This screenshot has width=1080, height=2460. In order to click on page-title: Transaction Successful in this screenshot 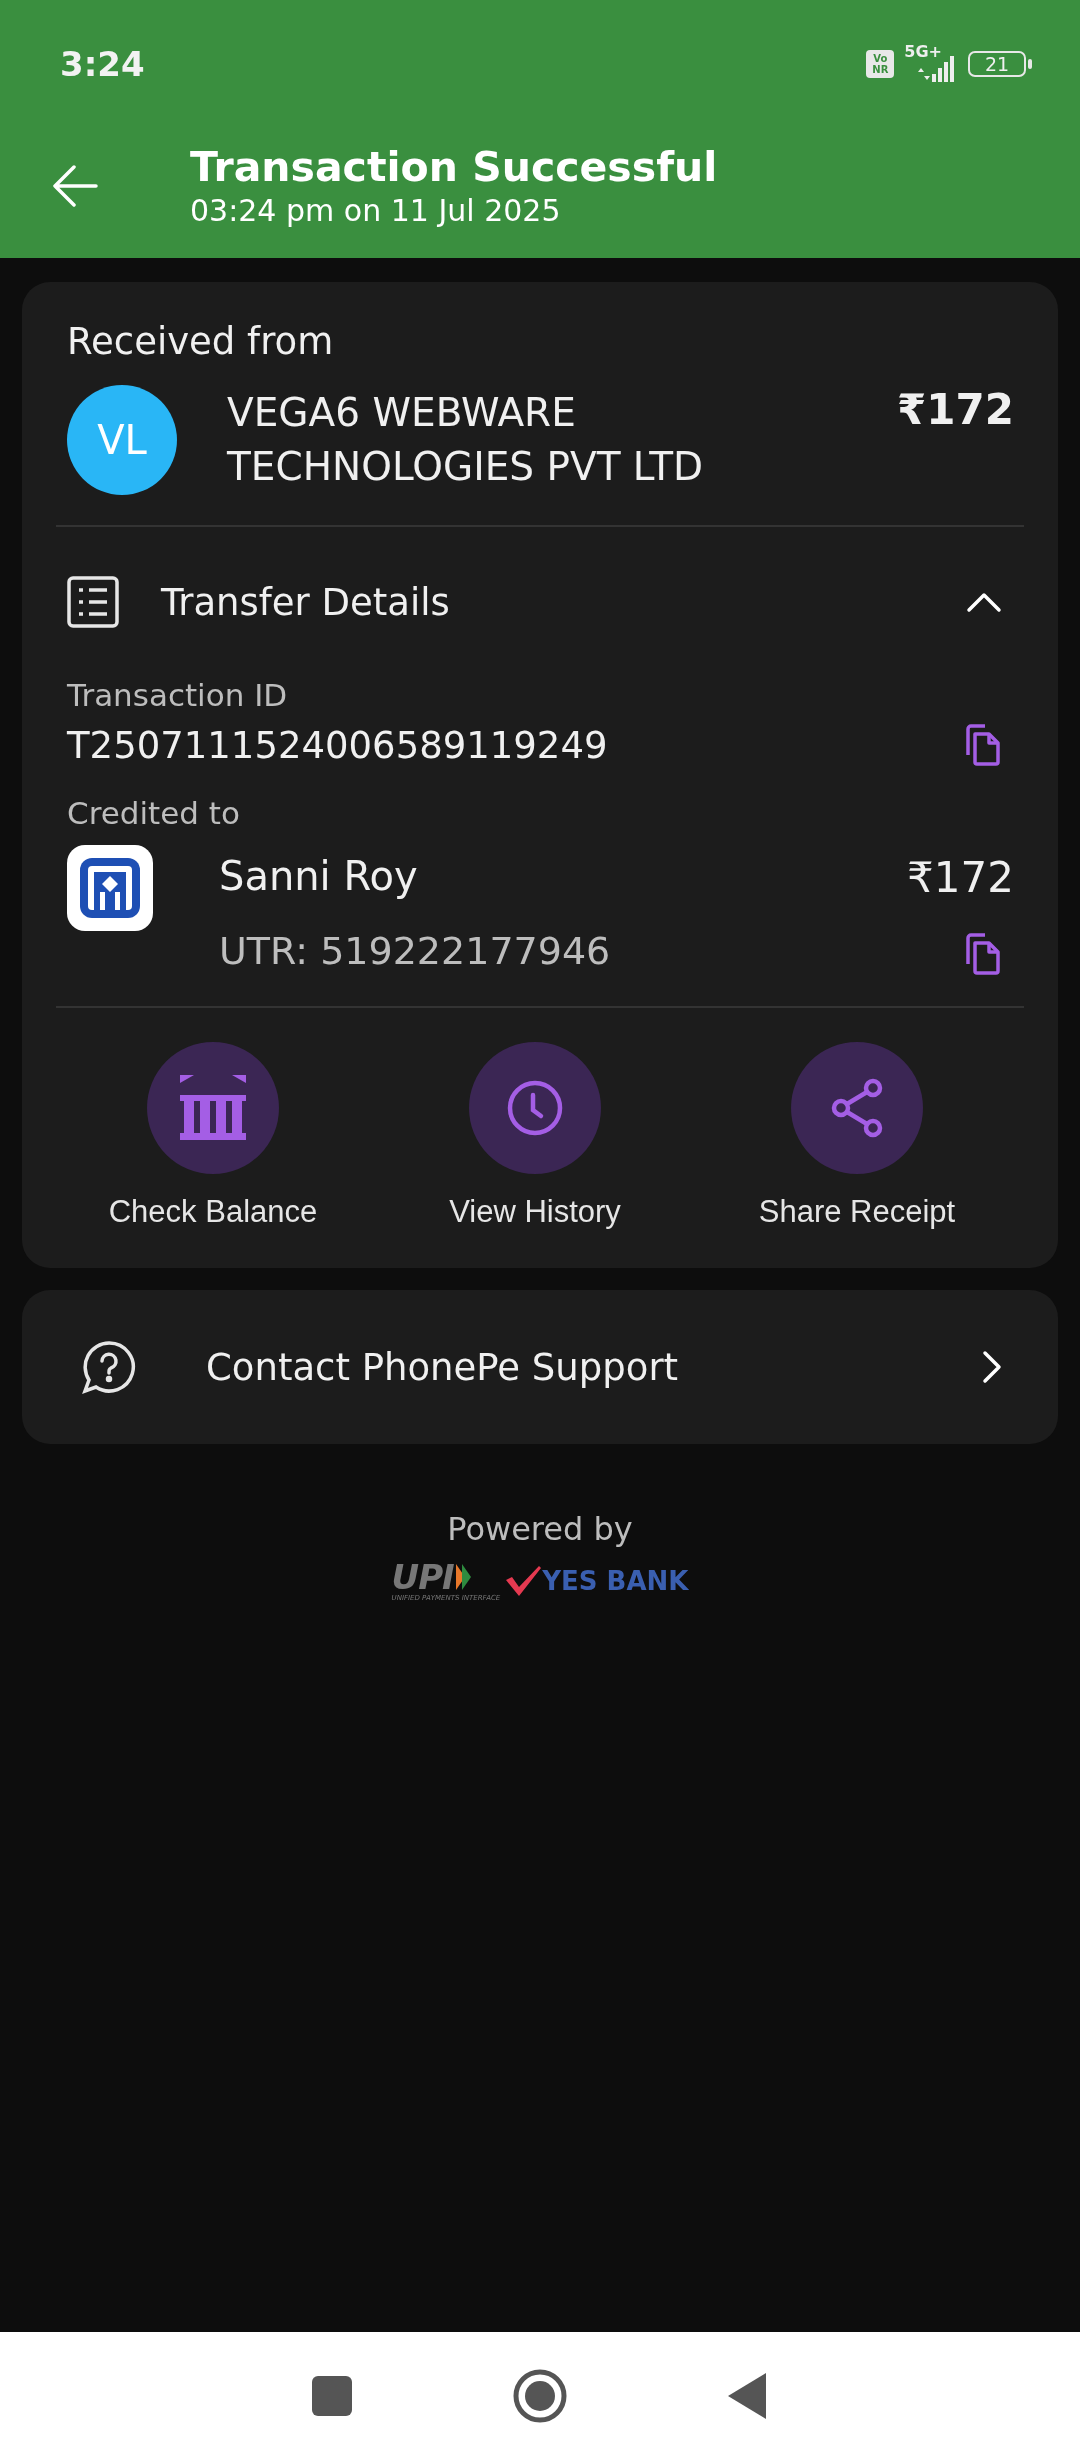, I will do `click(454, 167)`.